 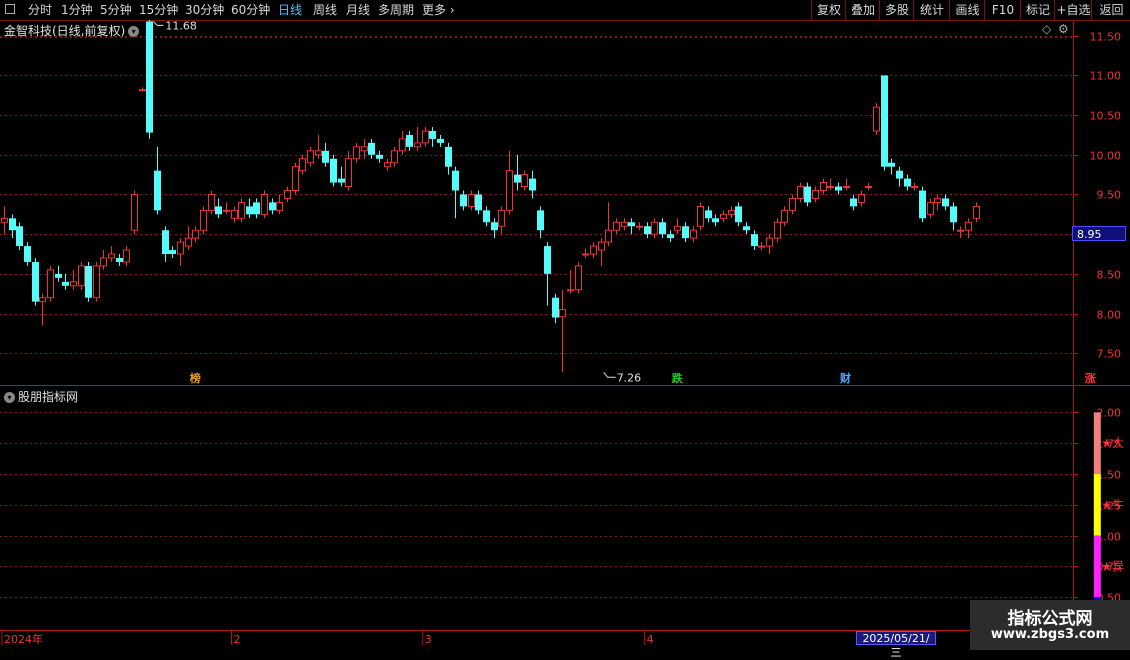 What do you see at coordinates (1112, 504) in the screenshot?
I see `indicator-label: ★牛` at bounding box center [1112, 504].